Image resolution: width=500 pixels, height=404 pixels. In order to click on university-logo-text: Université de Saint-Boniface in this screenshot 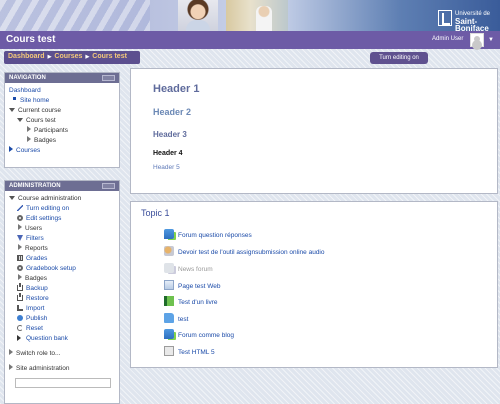, I will do `click(477, 21)`.